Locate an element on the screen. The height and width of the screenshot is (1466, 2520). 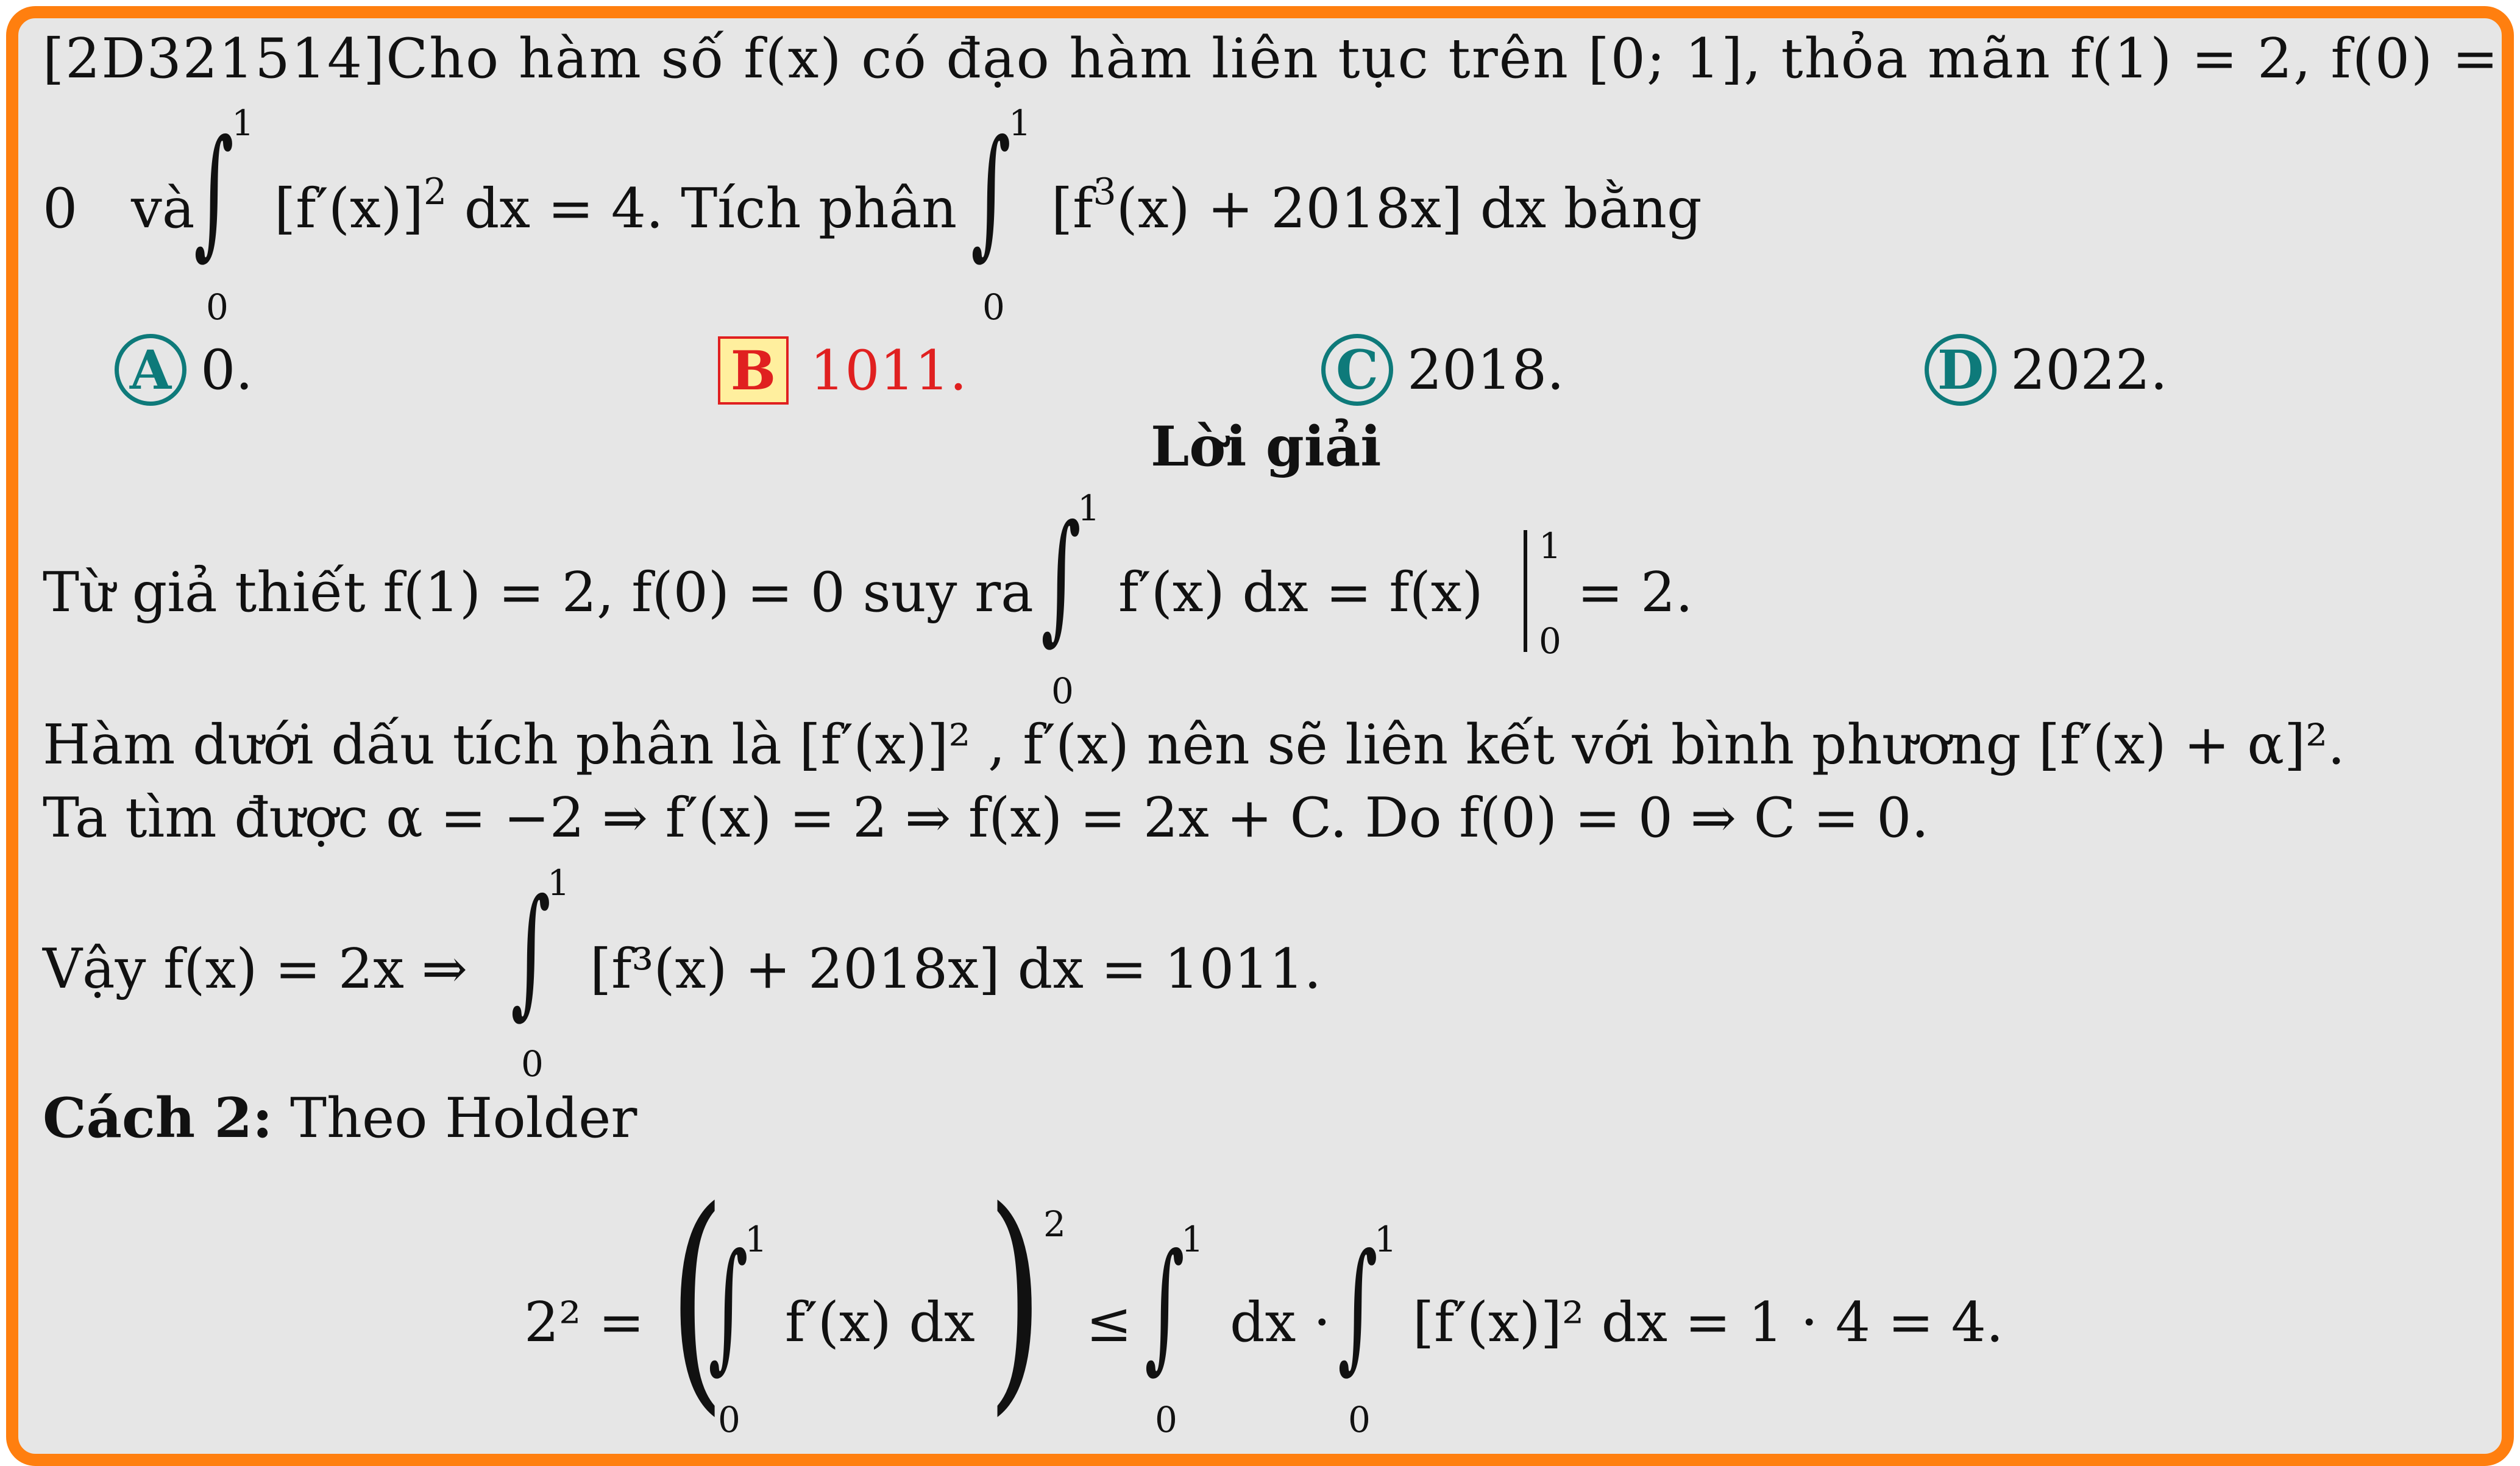
choice-a: A 0. is located at coordinates (184, 370).